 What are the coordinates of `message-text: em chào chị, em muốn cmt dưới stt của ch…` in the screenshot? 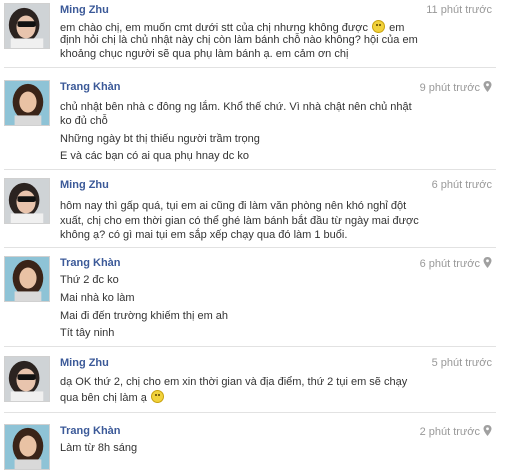 It's located at (214, 28).